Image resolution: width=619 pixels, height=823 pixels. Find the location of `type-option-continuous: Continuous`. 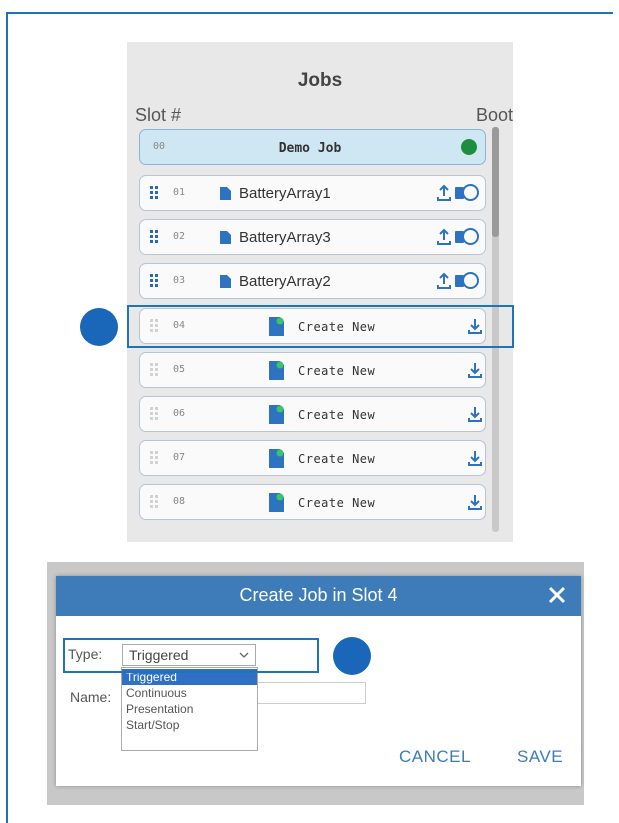

type-option-continuous: Continuous is located at coordinates (189, 693).